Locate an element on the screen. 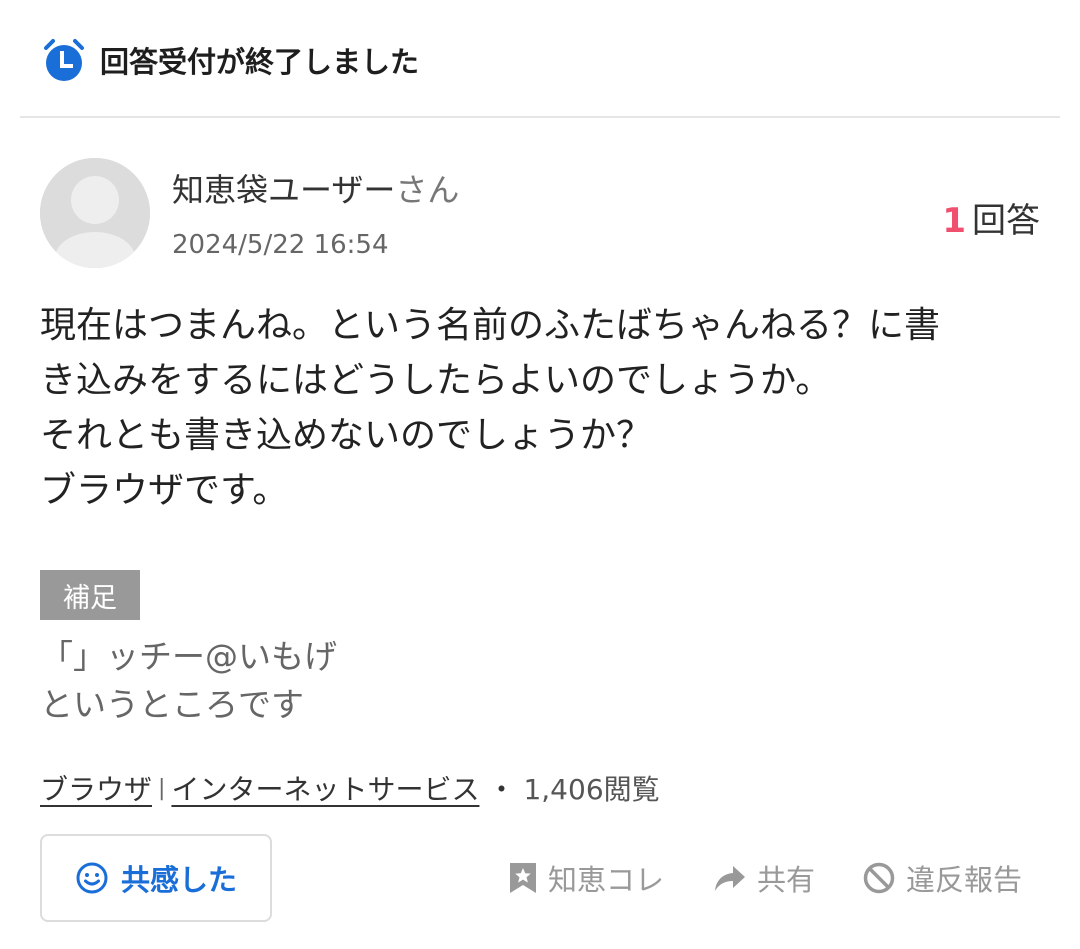 This screenshot has height=949, width=1080. supplement-line: というところです is located at coordinates (172, 704).